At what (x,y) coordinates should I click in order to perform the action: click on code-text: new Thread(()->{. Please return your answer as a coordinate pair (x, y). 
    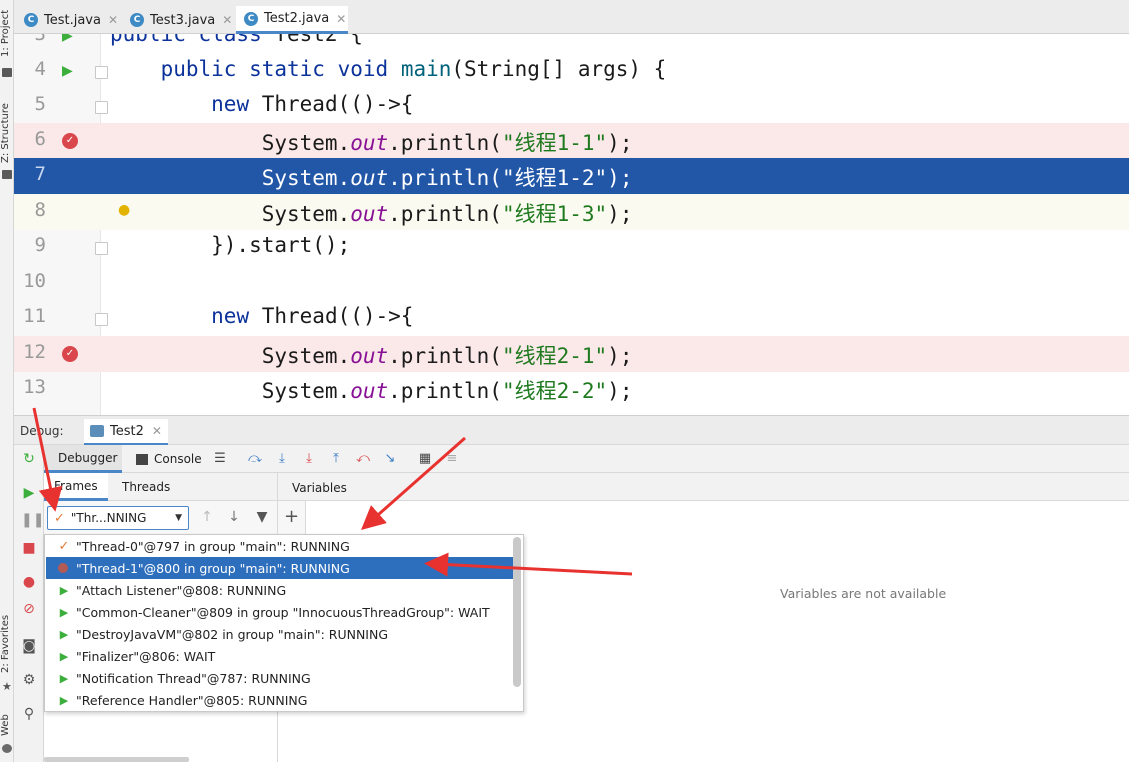
    Looking at the image, I should click on (312, 104).